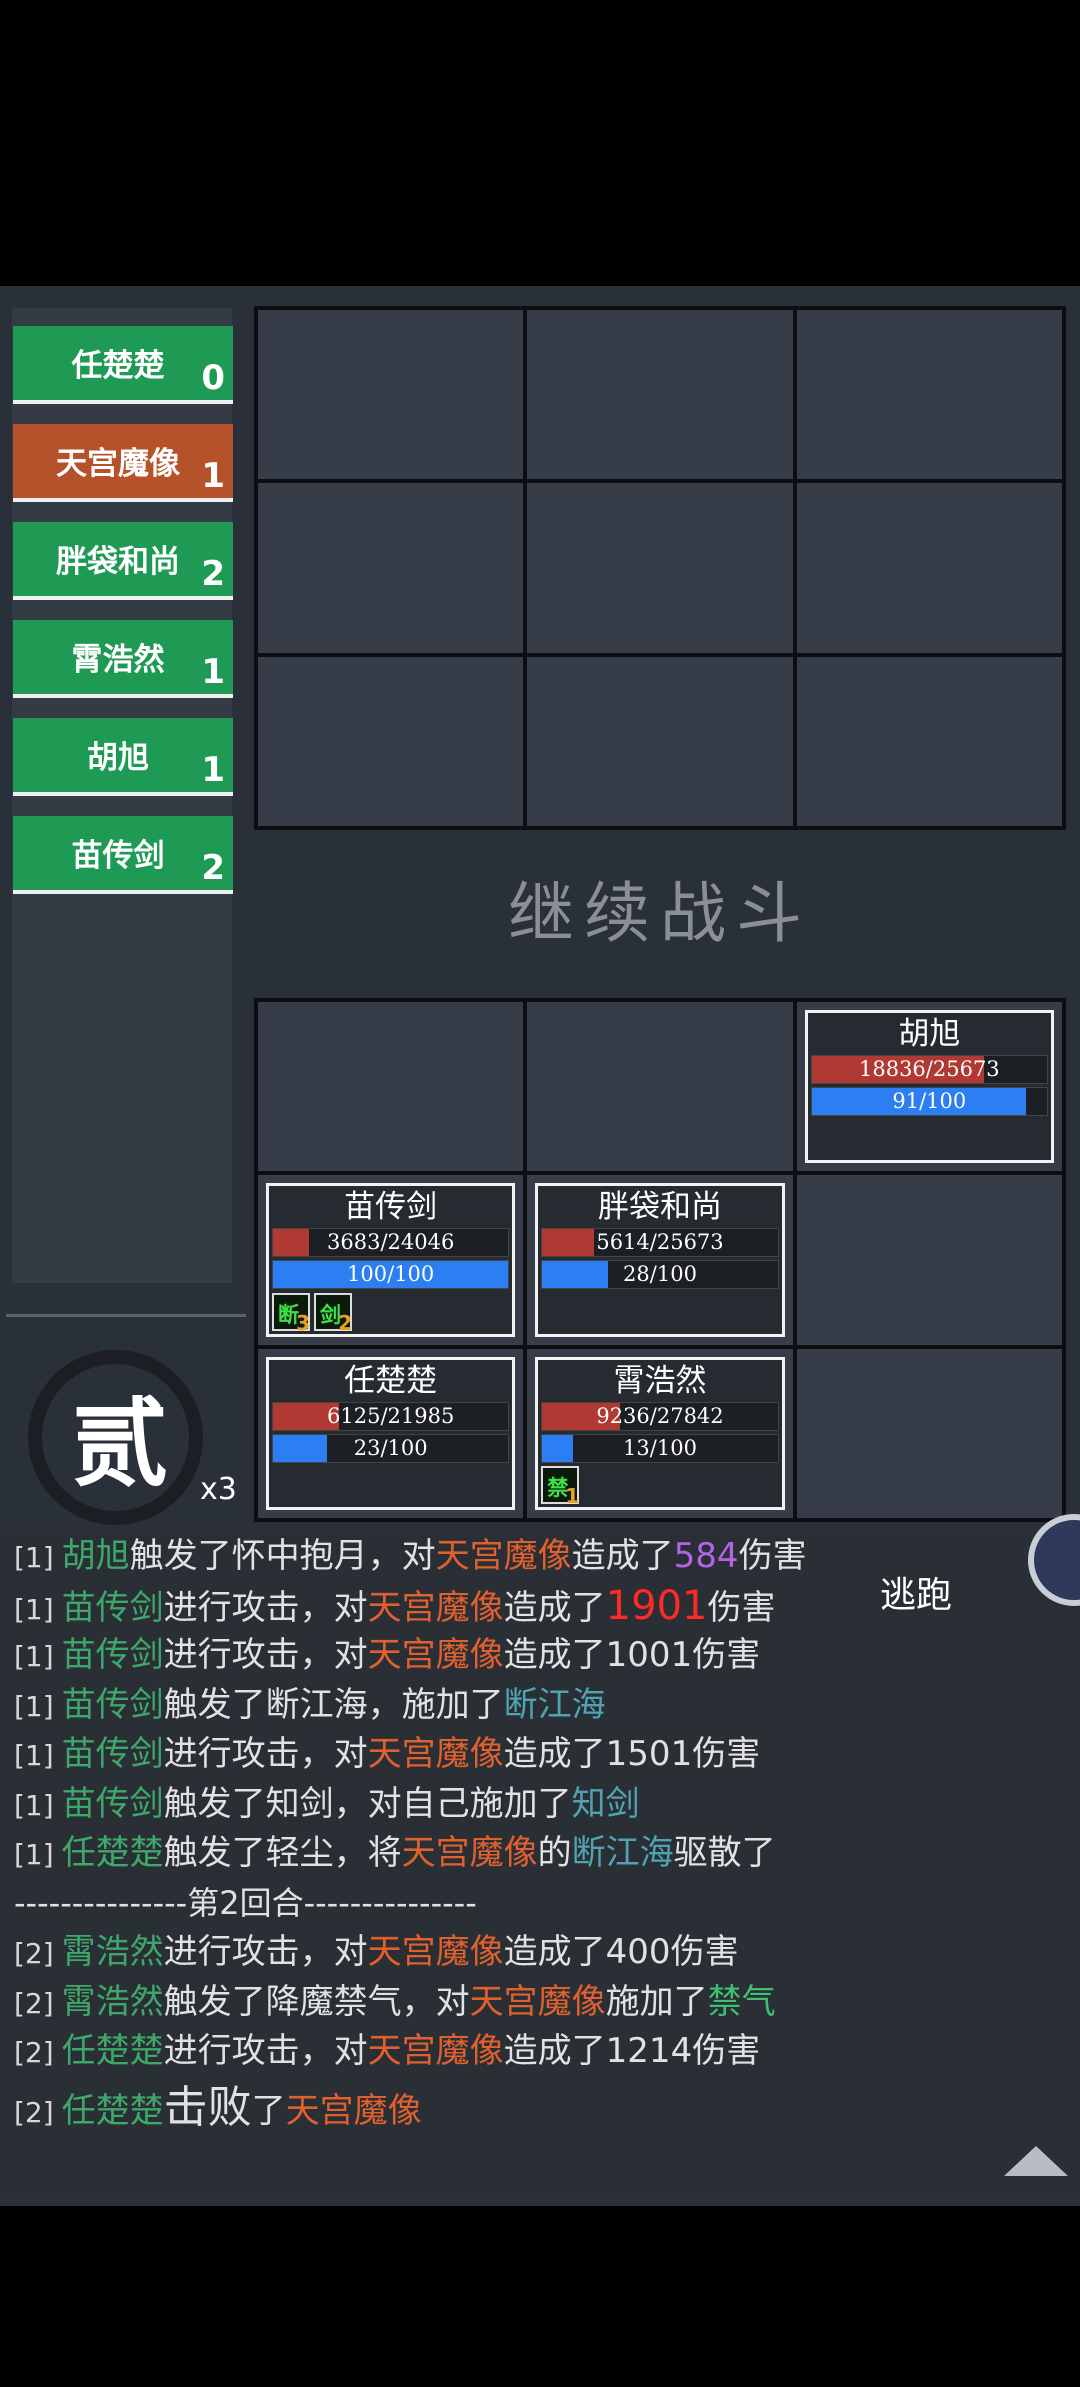  I want to click on hp-text: 18836/25673, so click(929, 1069).